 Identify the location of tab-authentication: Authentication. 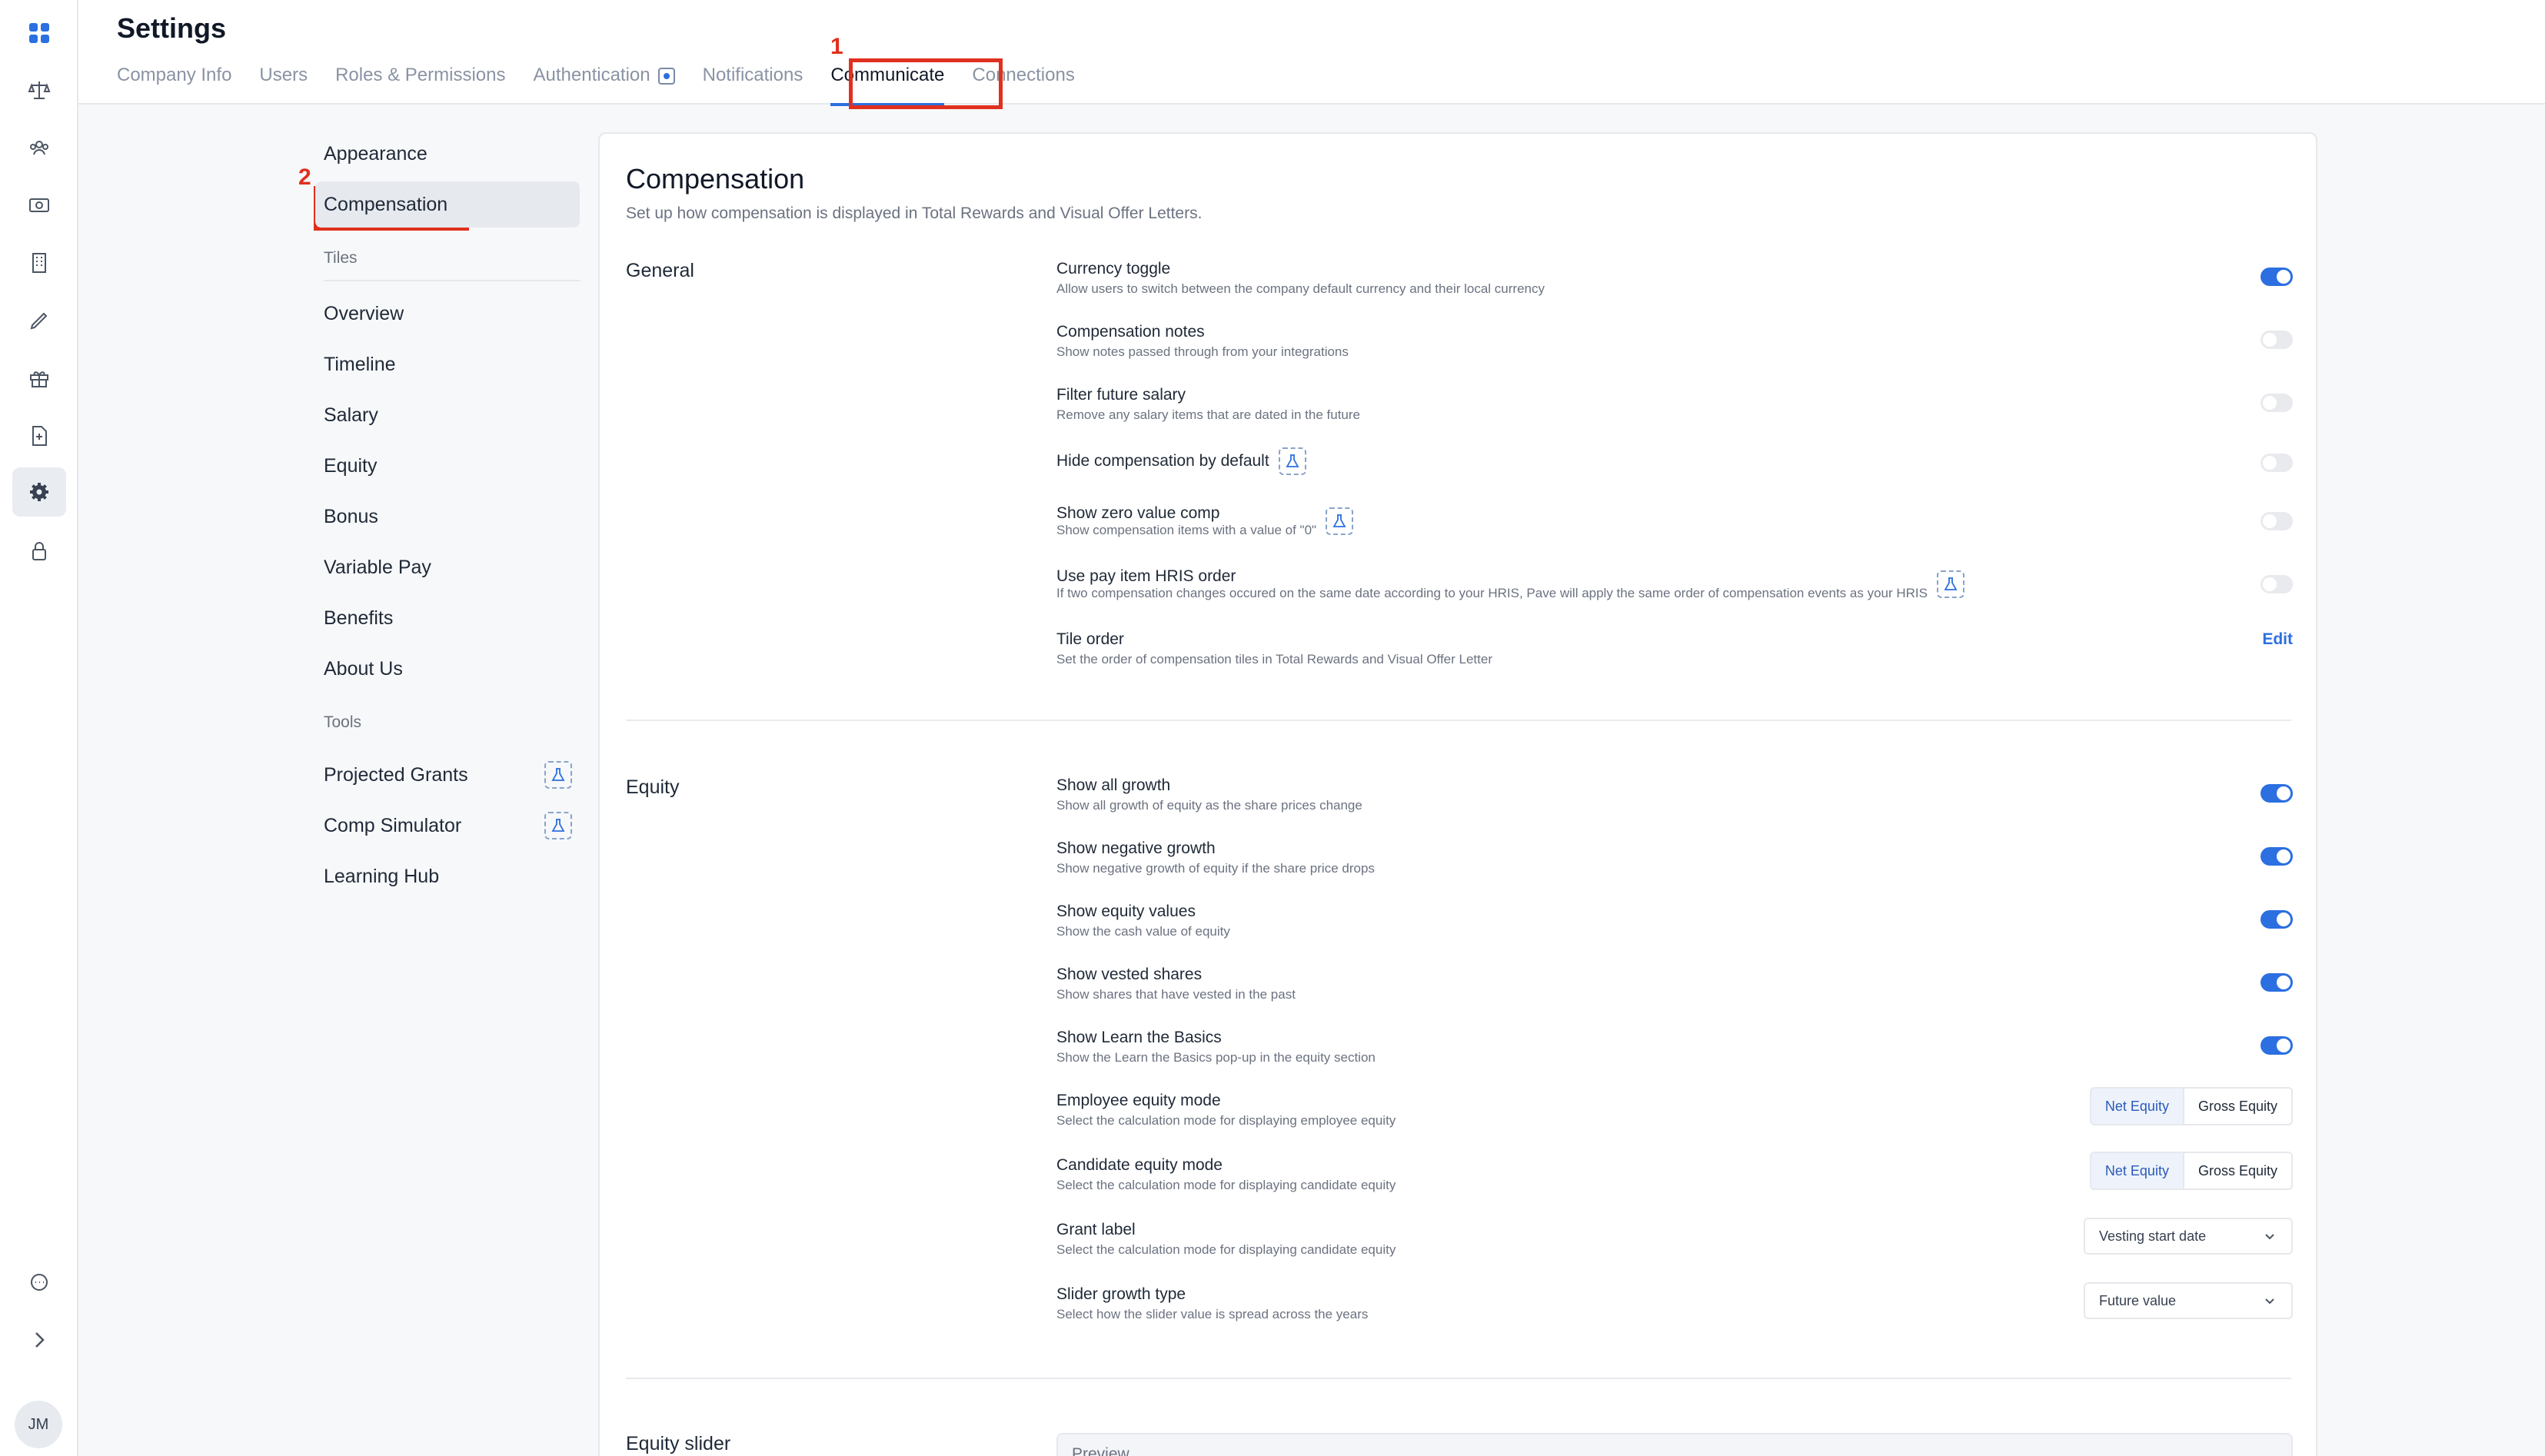
(604, 85).